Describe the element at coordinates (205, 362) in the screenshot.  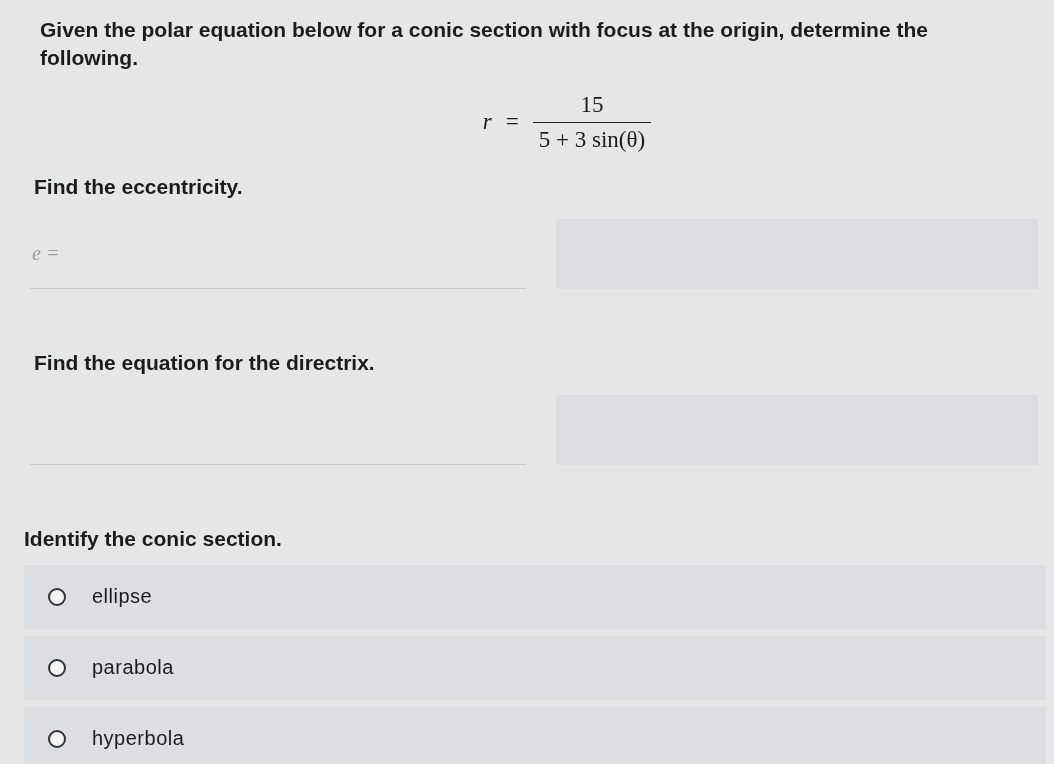
I see `question-prompt: Find the equation for the directrix.` at that location.